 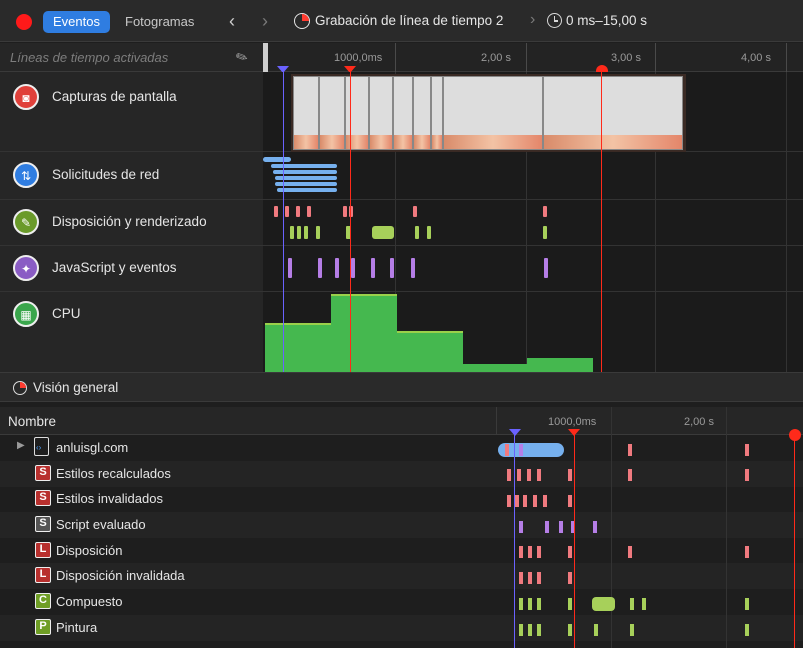 What do you see at coordinates (21, 445) in the screenshot?
I see `disclosure-triangle-icon: ▶` at bounding box center [21, 445].